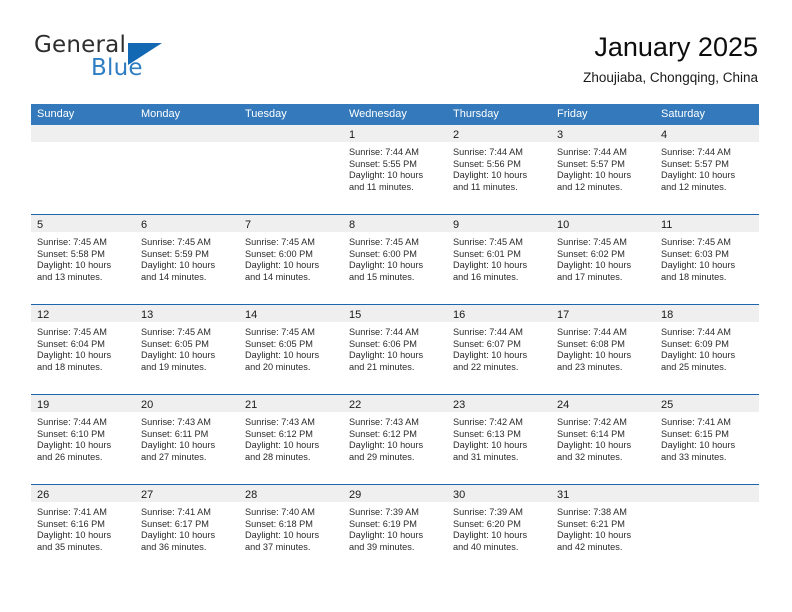 Image resolution: width=792 pixels, height=612 pixels. Describe the element at coordinates (176, 422) in the screenshot. I see `sunrise-text: Sunrise: 7:43 AM` at that location.